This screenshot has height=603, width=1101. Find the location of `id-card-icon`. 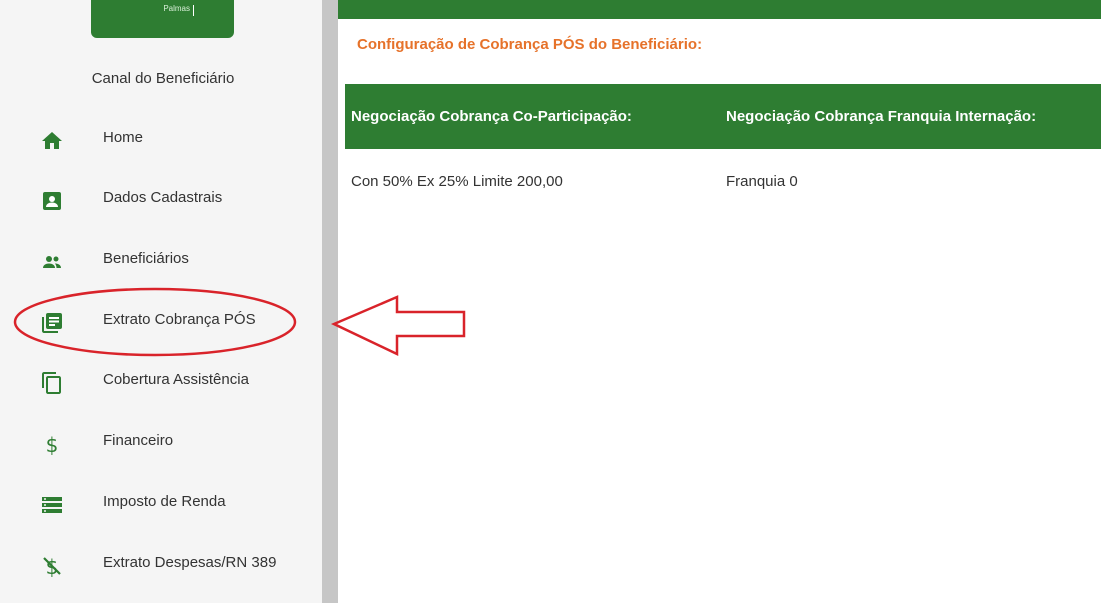

id-card-icon is located at coordinates (52, 201).